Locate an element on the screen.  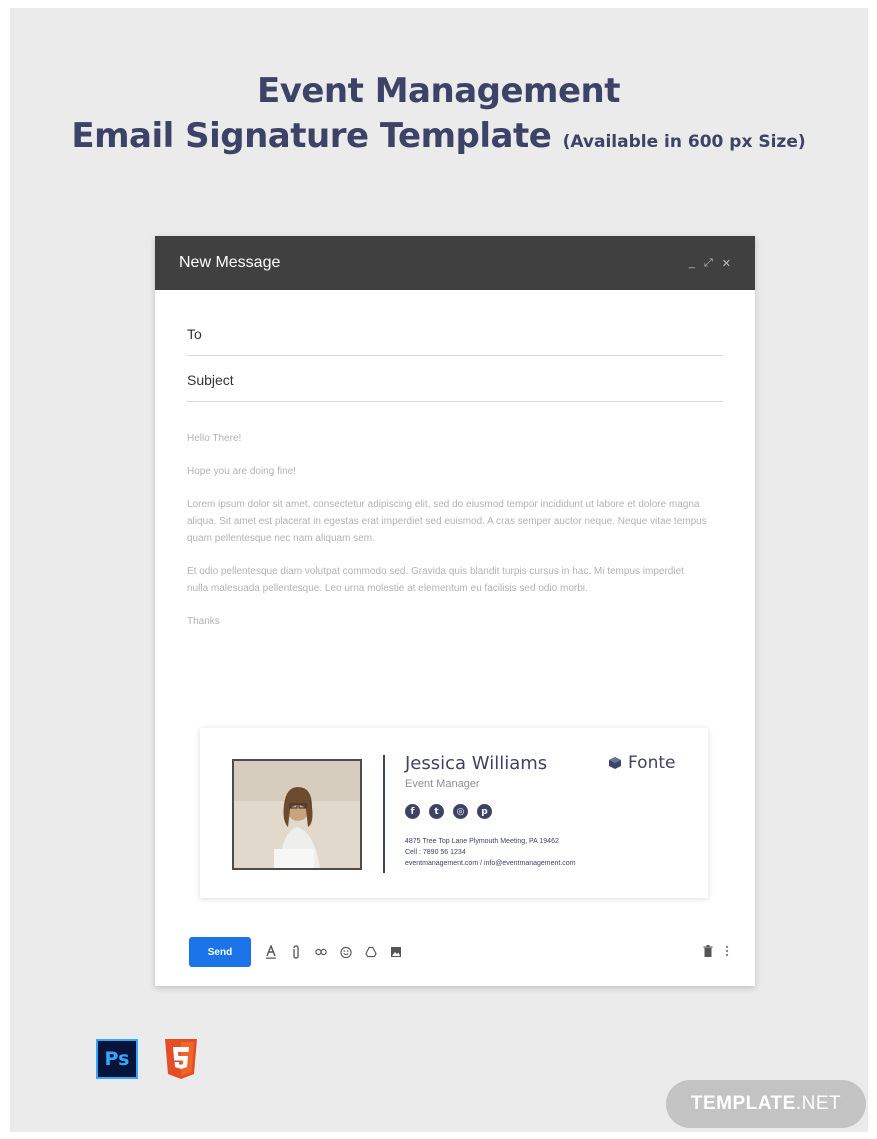
photo-icon is located at coordinates (396, 952).